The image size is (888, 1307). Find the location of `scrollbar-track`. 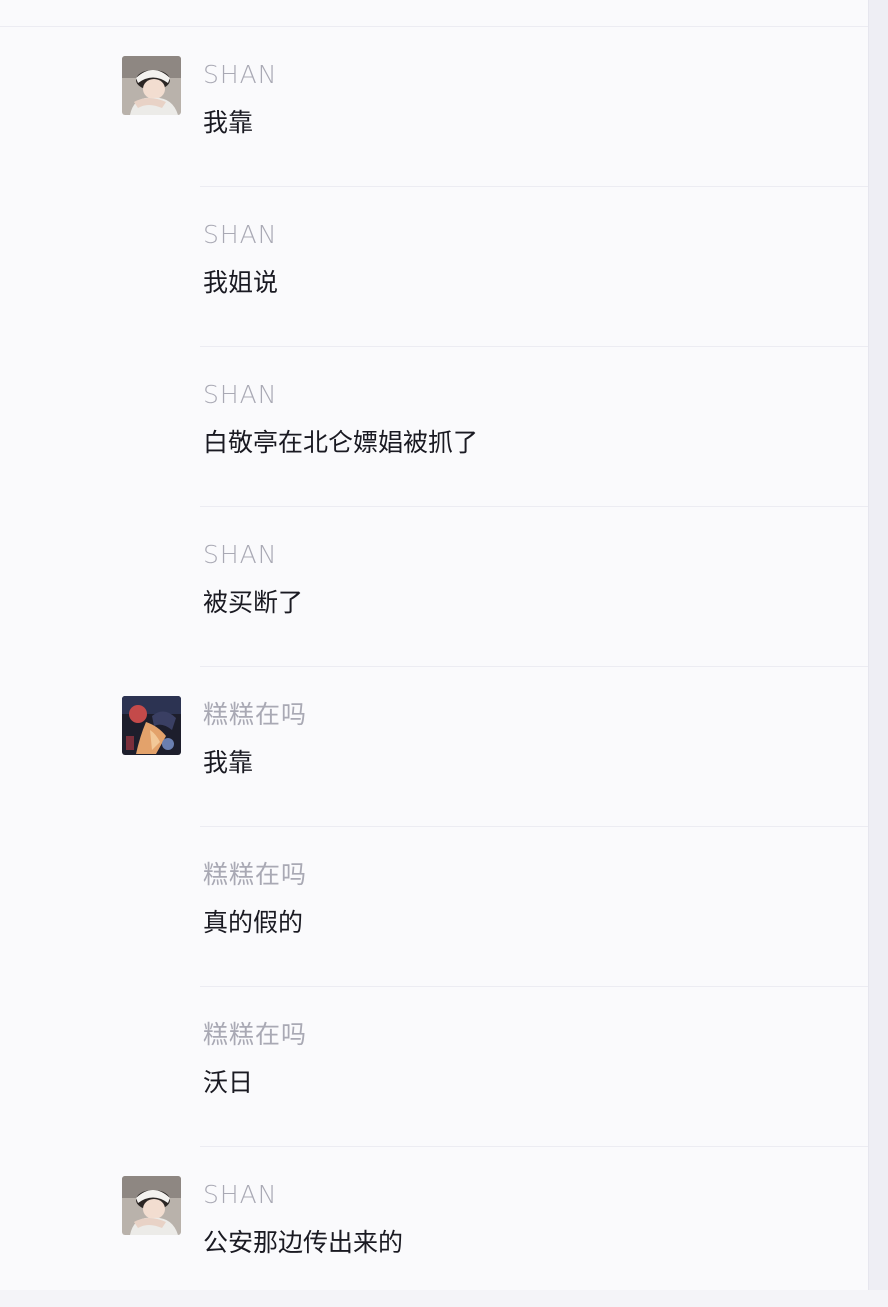

scrollbar-track is located at coordinates (878, 645).